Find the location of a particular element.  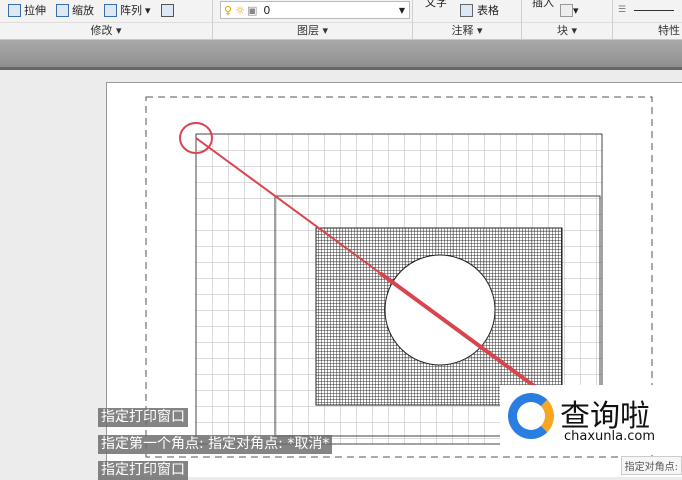

logo-icon is located at coordinates (531, 416).